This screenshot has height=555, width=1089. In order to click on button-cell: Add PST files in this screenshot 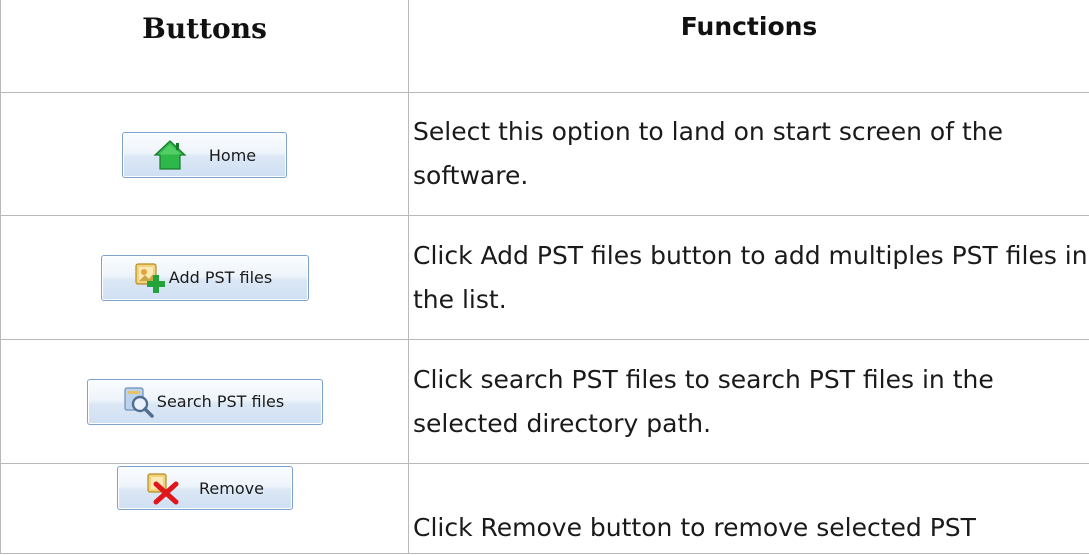, I will do `click(204, 277)`.